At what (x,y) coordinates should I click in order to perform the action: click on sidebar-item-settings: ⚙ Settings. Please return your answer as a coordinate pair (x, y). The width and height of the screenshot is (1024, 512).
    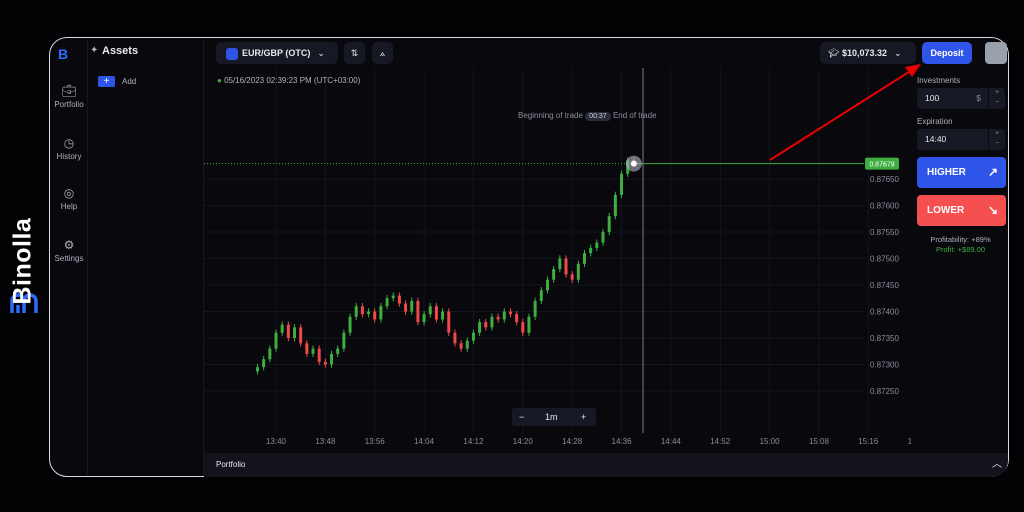
    Looking at the image, I should click on (69, 250).